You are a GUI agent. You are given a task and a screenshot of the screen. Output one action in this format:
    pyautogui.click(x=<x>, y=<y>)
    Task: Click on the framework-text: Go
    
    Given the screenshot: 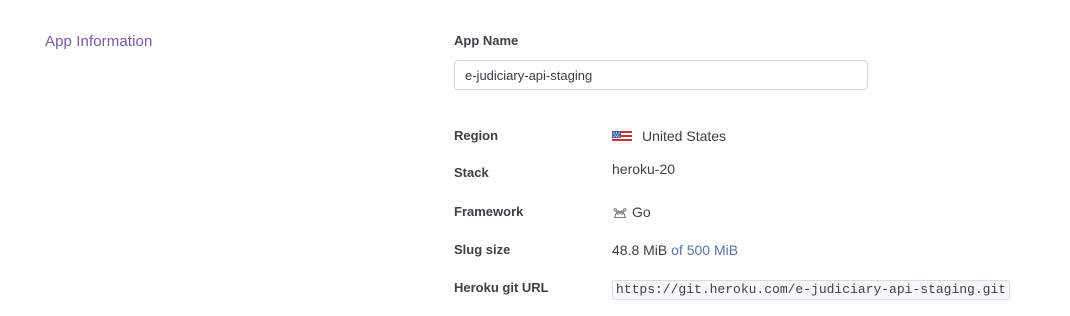 What is the action you would take?
    pyautogui.click(x=641, y=212)
    